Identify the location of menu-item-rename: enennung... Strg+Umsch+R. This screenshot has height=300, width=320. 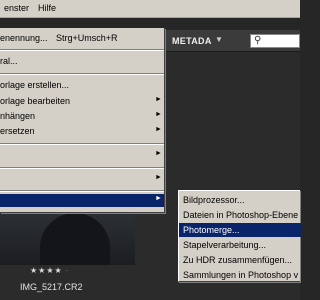
(82, 38).